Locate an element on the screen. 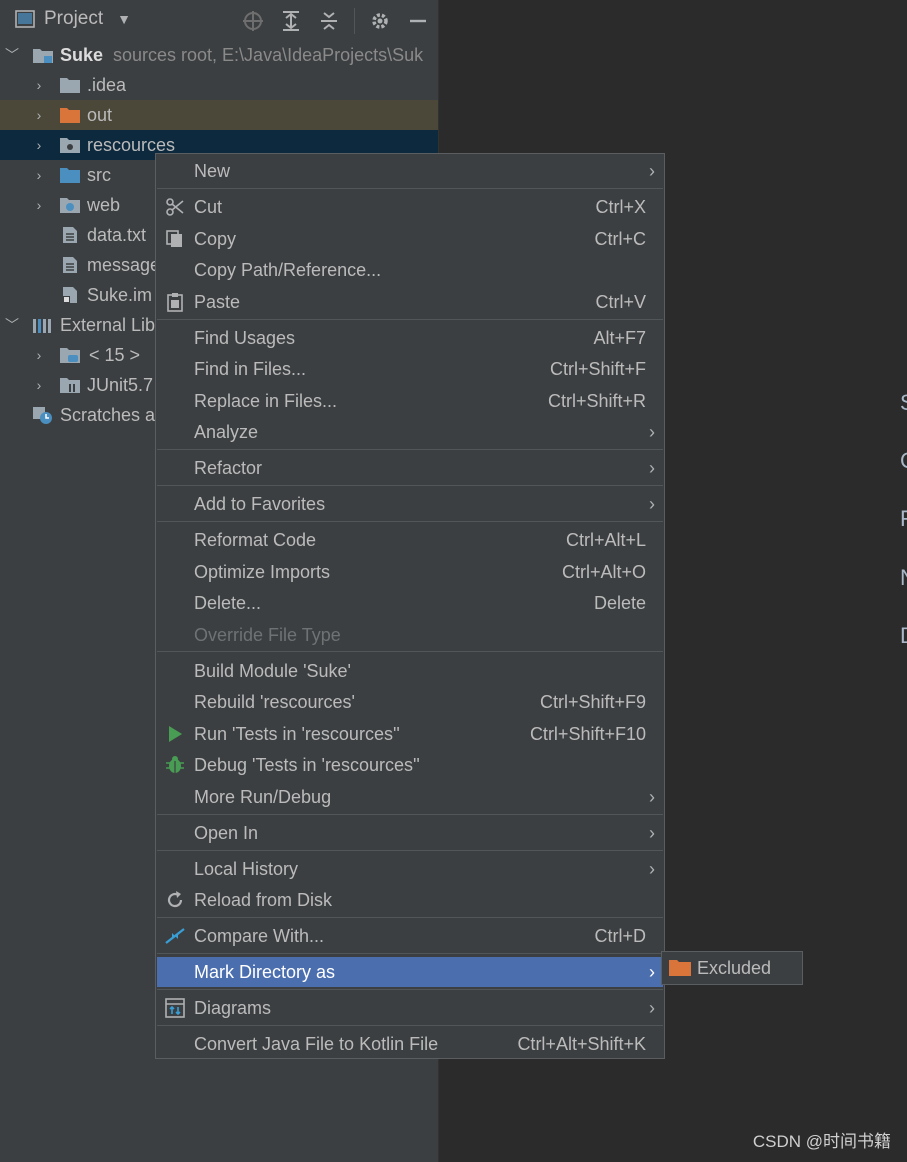 This screenshot has width=907, height=1162. menu-item-find-usages: Find Usages Alt+F7 is located at coordinates (410, 338).